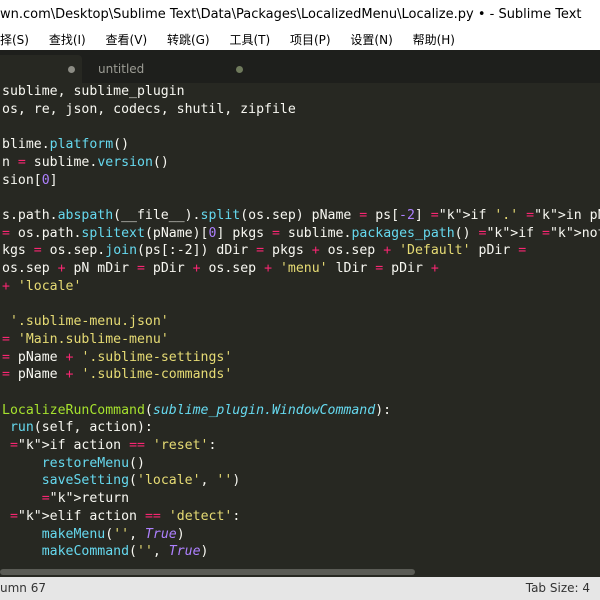 This screenshot has height=600, width=600. I want to click on menu-item-preferences: 设置(N), so click(371, 40).